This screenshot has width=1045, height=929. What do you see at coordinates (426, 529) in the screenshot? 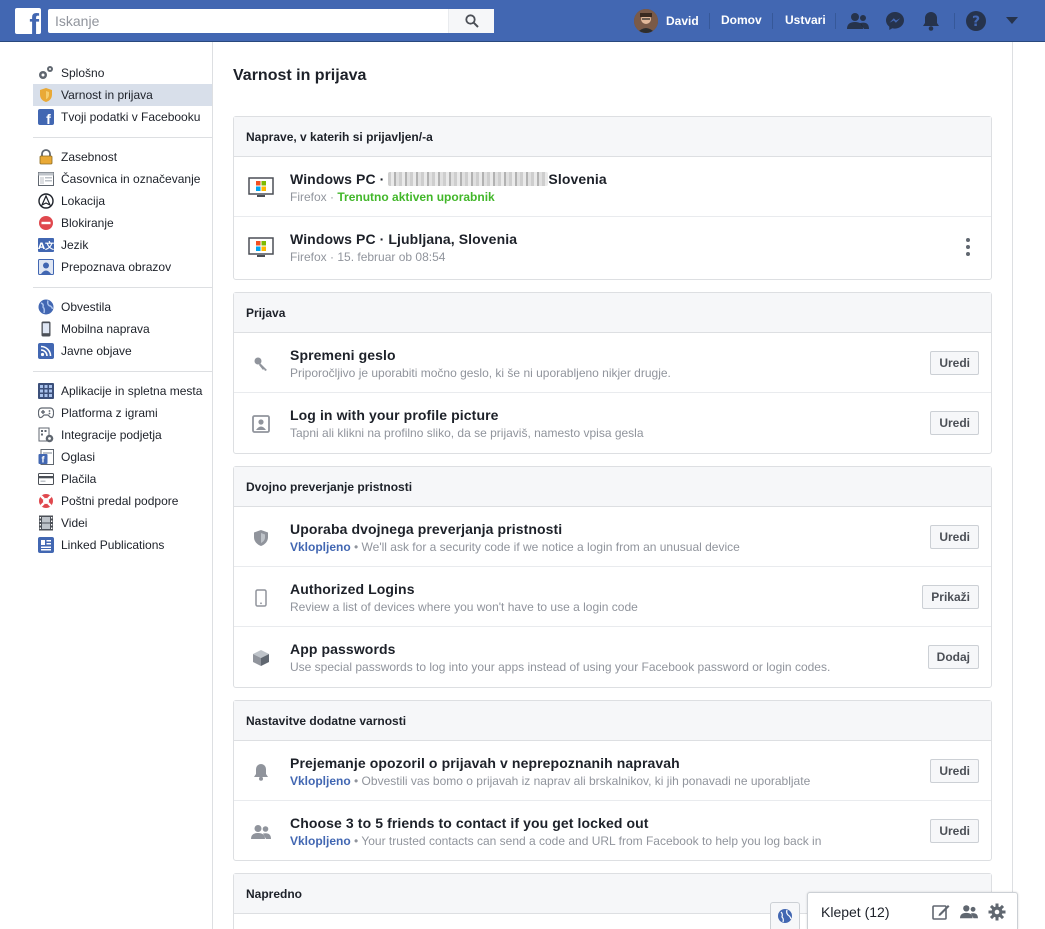
I see `setting-title: Uporaba dvojnega preverjanja pristnosti` at bounding box center [426, 529].